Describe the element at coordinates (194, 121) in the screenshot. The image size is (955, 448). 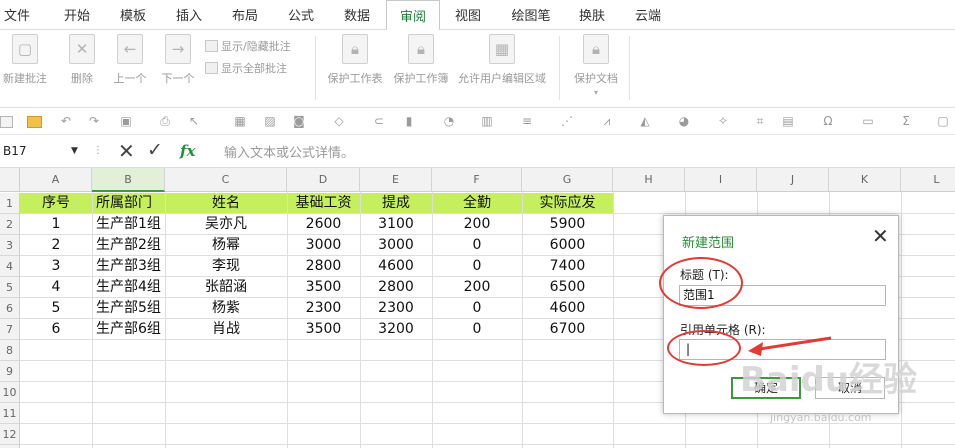
I see `pointer-icon: ↖` at that location.